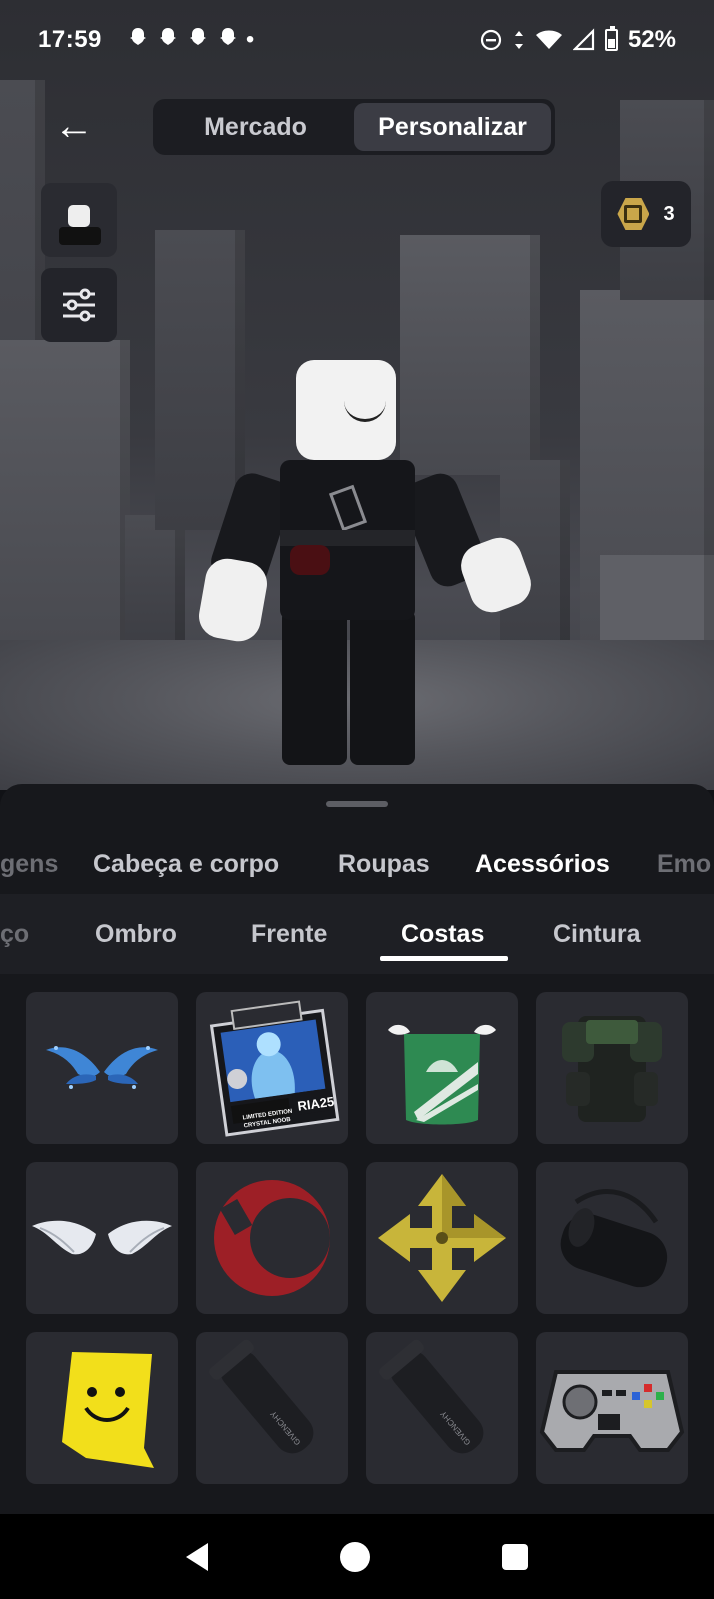 This screenshot has width=714, height=1599. Describe the element at coordinates (597, 934) in the screenshot. I see `tab-cintura: Cintura` at that location.